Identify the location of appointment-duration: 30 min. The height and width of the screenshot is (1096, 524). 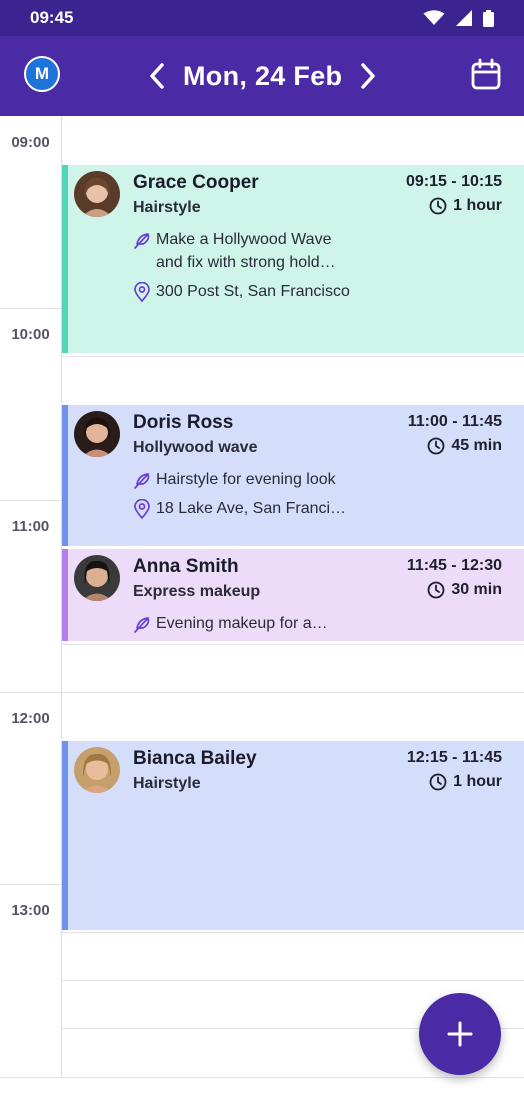
(464, 590).